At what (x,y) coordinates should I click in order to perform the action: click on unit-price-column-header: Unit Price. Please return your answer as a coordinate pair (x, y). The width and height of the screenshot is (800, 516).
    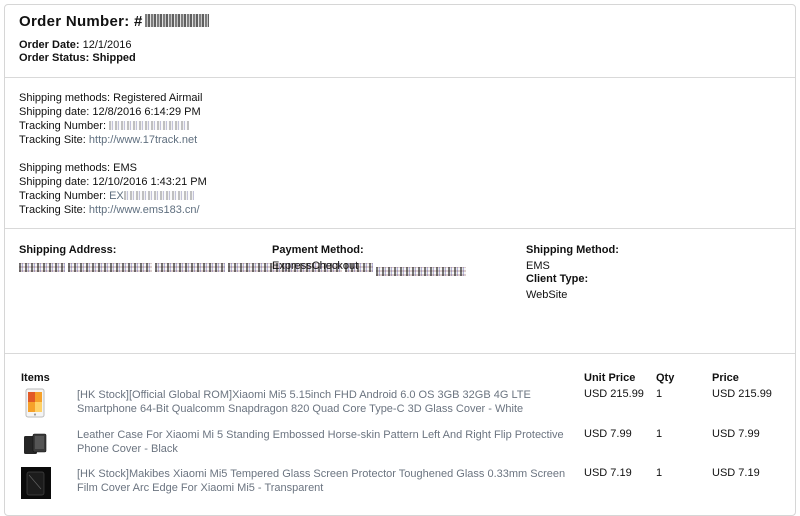
    Looking at the image, I should click on (610, 378).